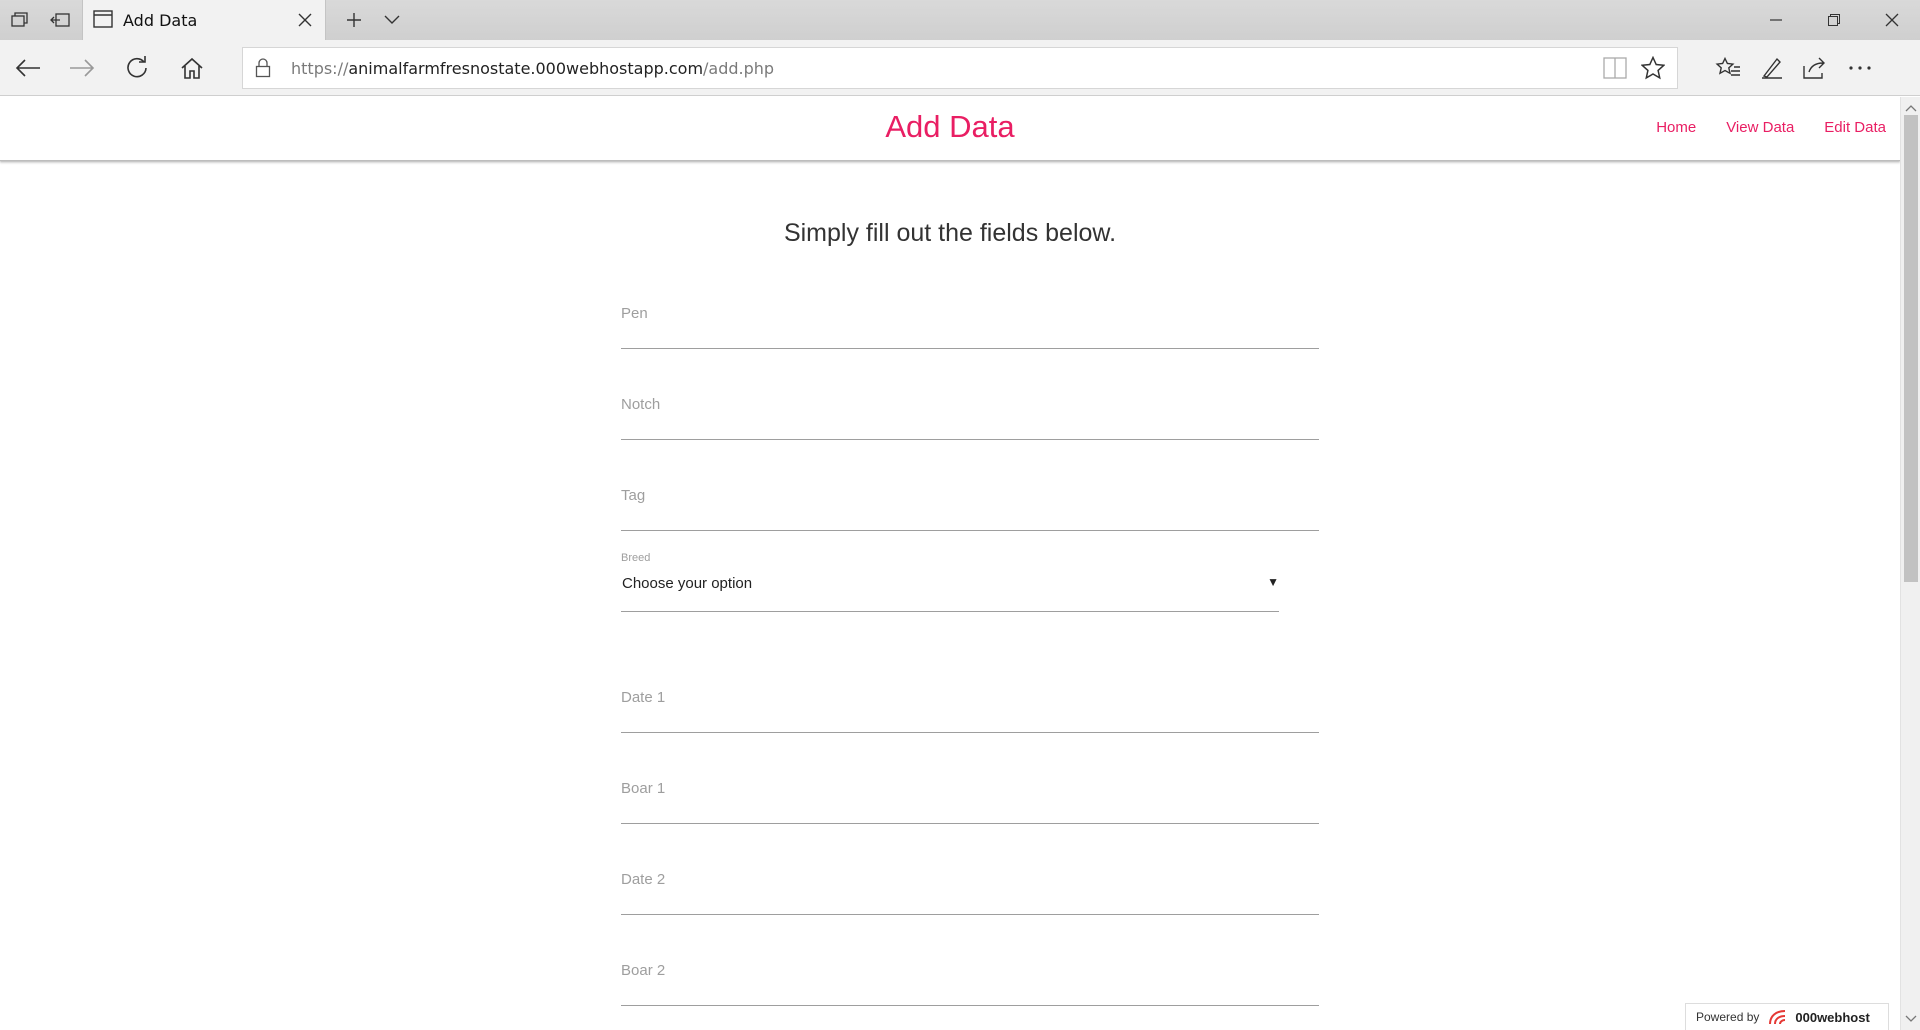 This screenshot has width=1920, height=1030. Describe the element at coordinates (1834, 20) in the screenshot. I see `restore-icon` at that location.